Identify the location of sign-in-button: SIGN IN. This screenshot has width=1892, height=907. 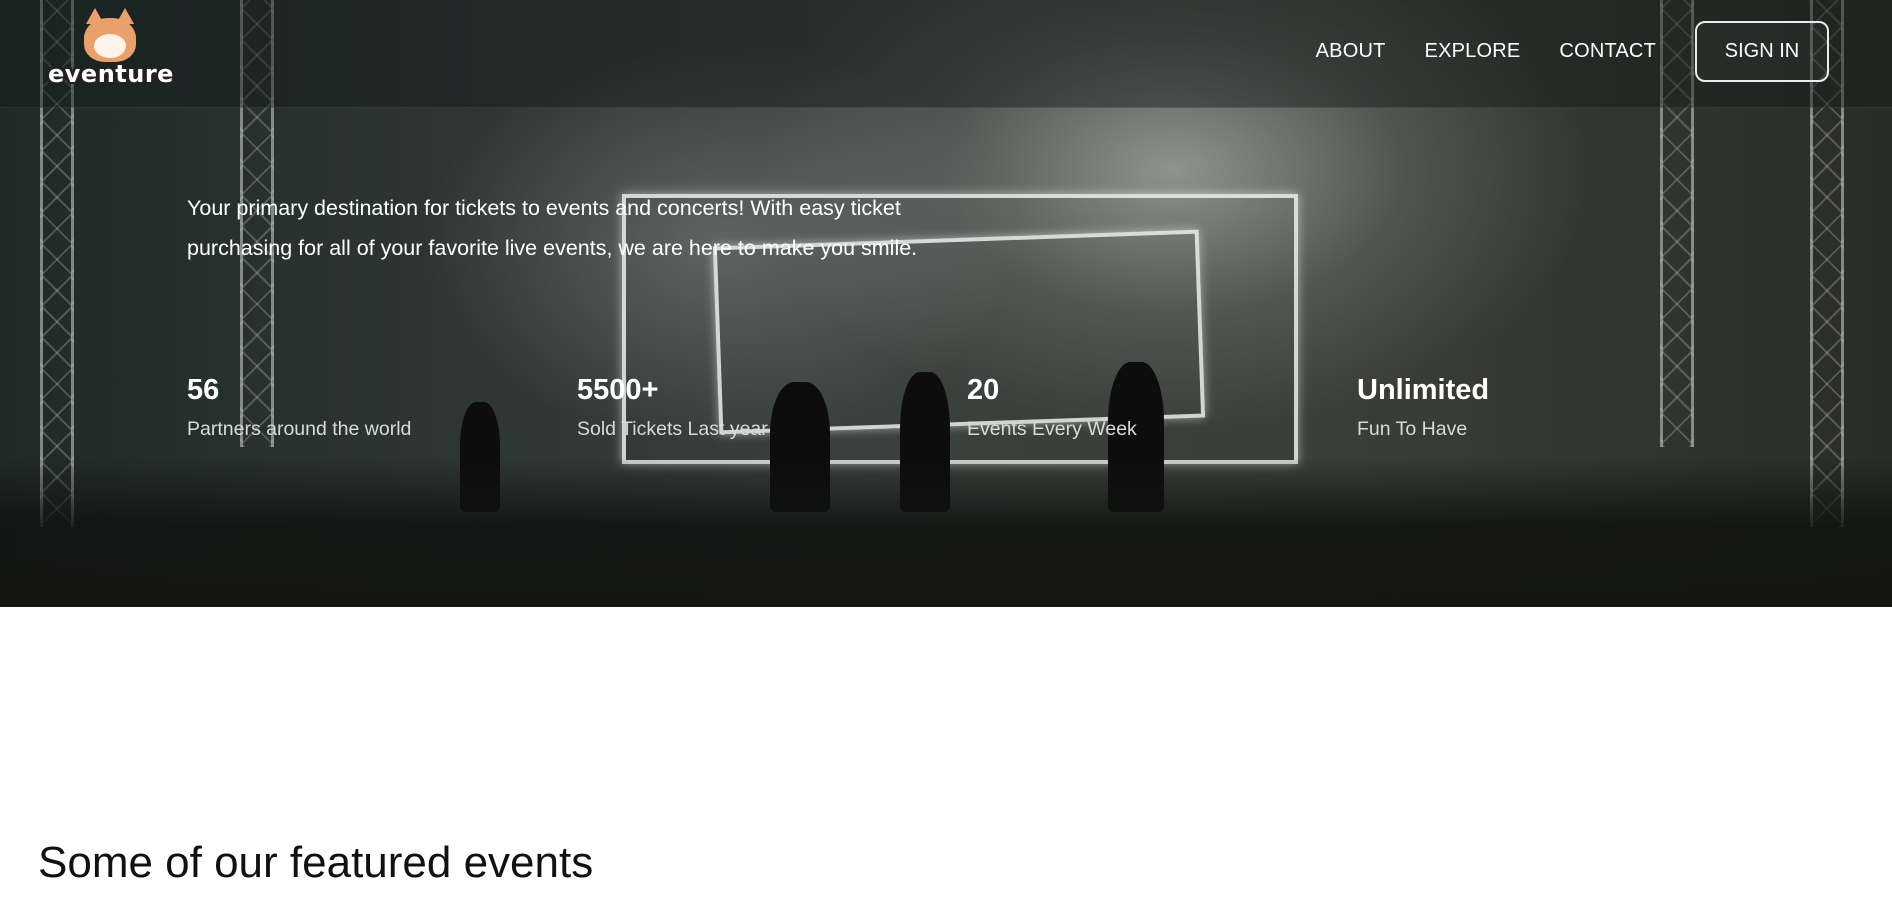
(1762, 51).